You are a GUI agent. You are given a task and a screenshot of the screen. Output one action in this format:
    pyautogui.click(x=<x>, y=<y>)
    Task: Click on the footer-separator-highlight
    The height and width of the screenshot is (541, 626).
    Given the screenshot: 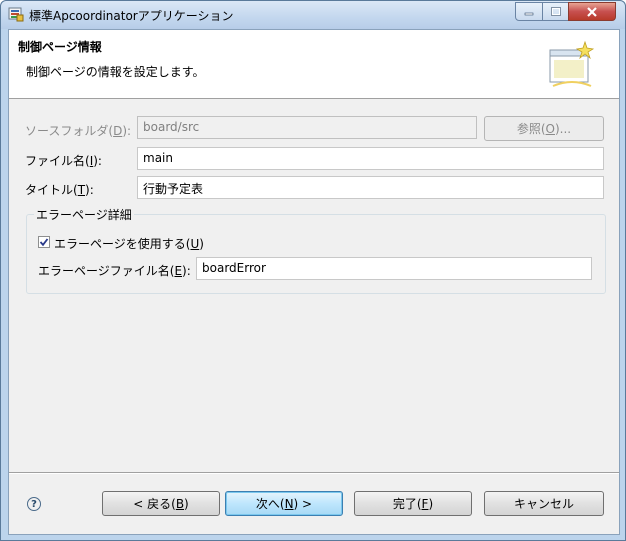 What is the action you would take?
    pyautogui.click(x=314, y=473)
    